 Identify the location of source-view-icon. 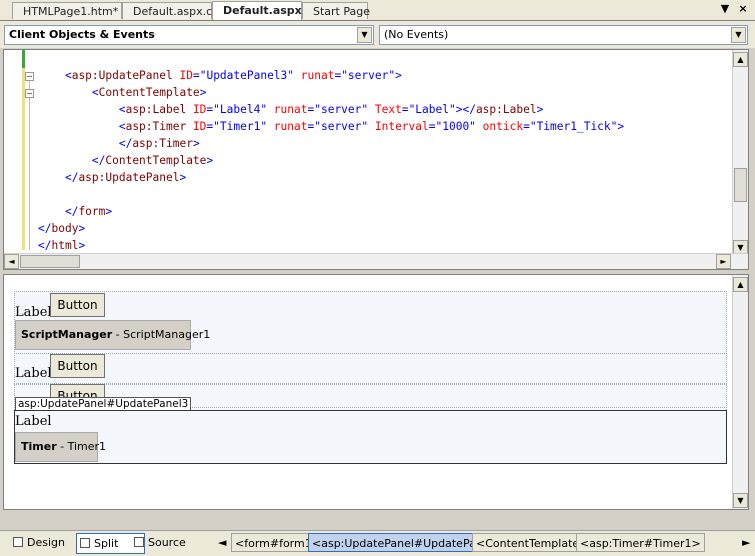
(139, 542).